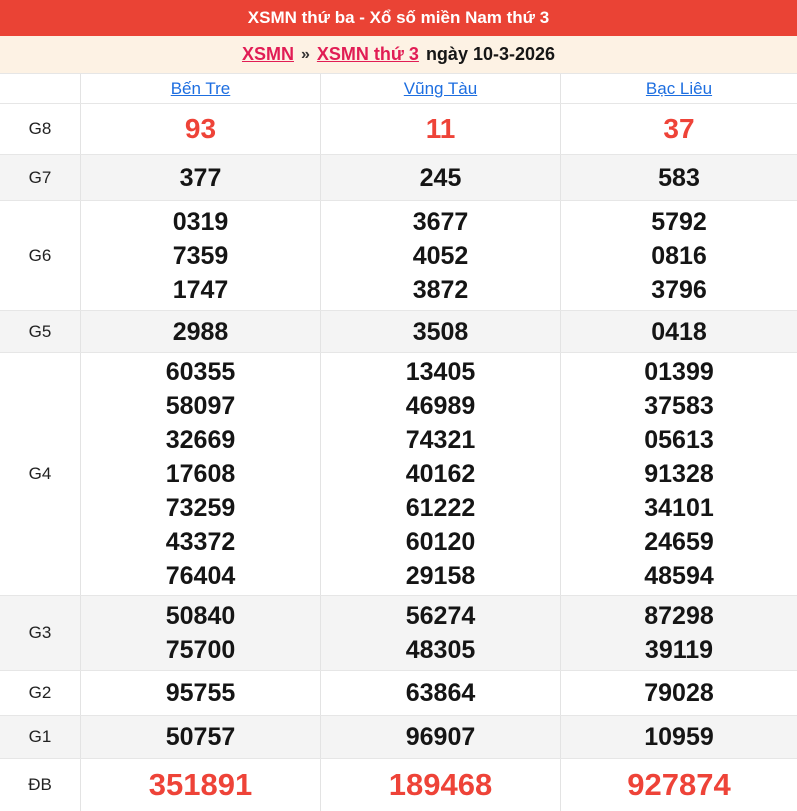  I want to click on result-cell: 56274 48305, so click(440, 633).